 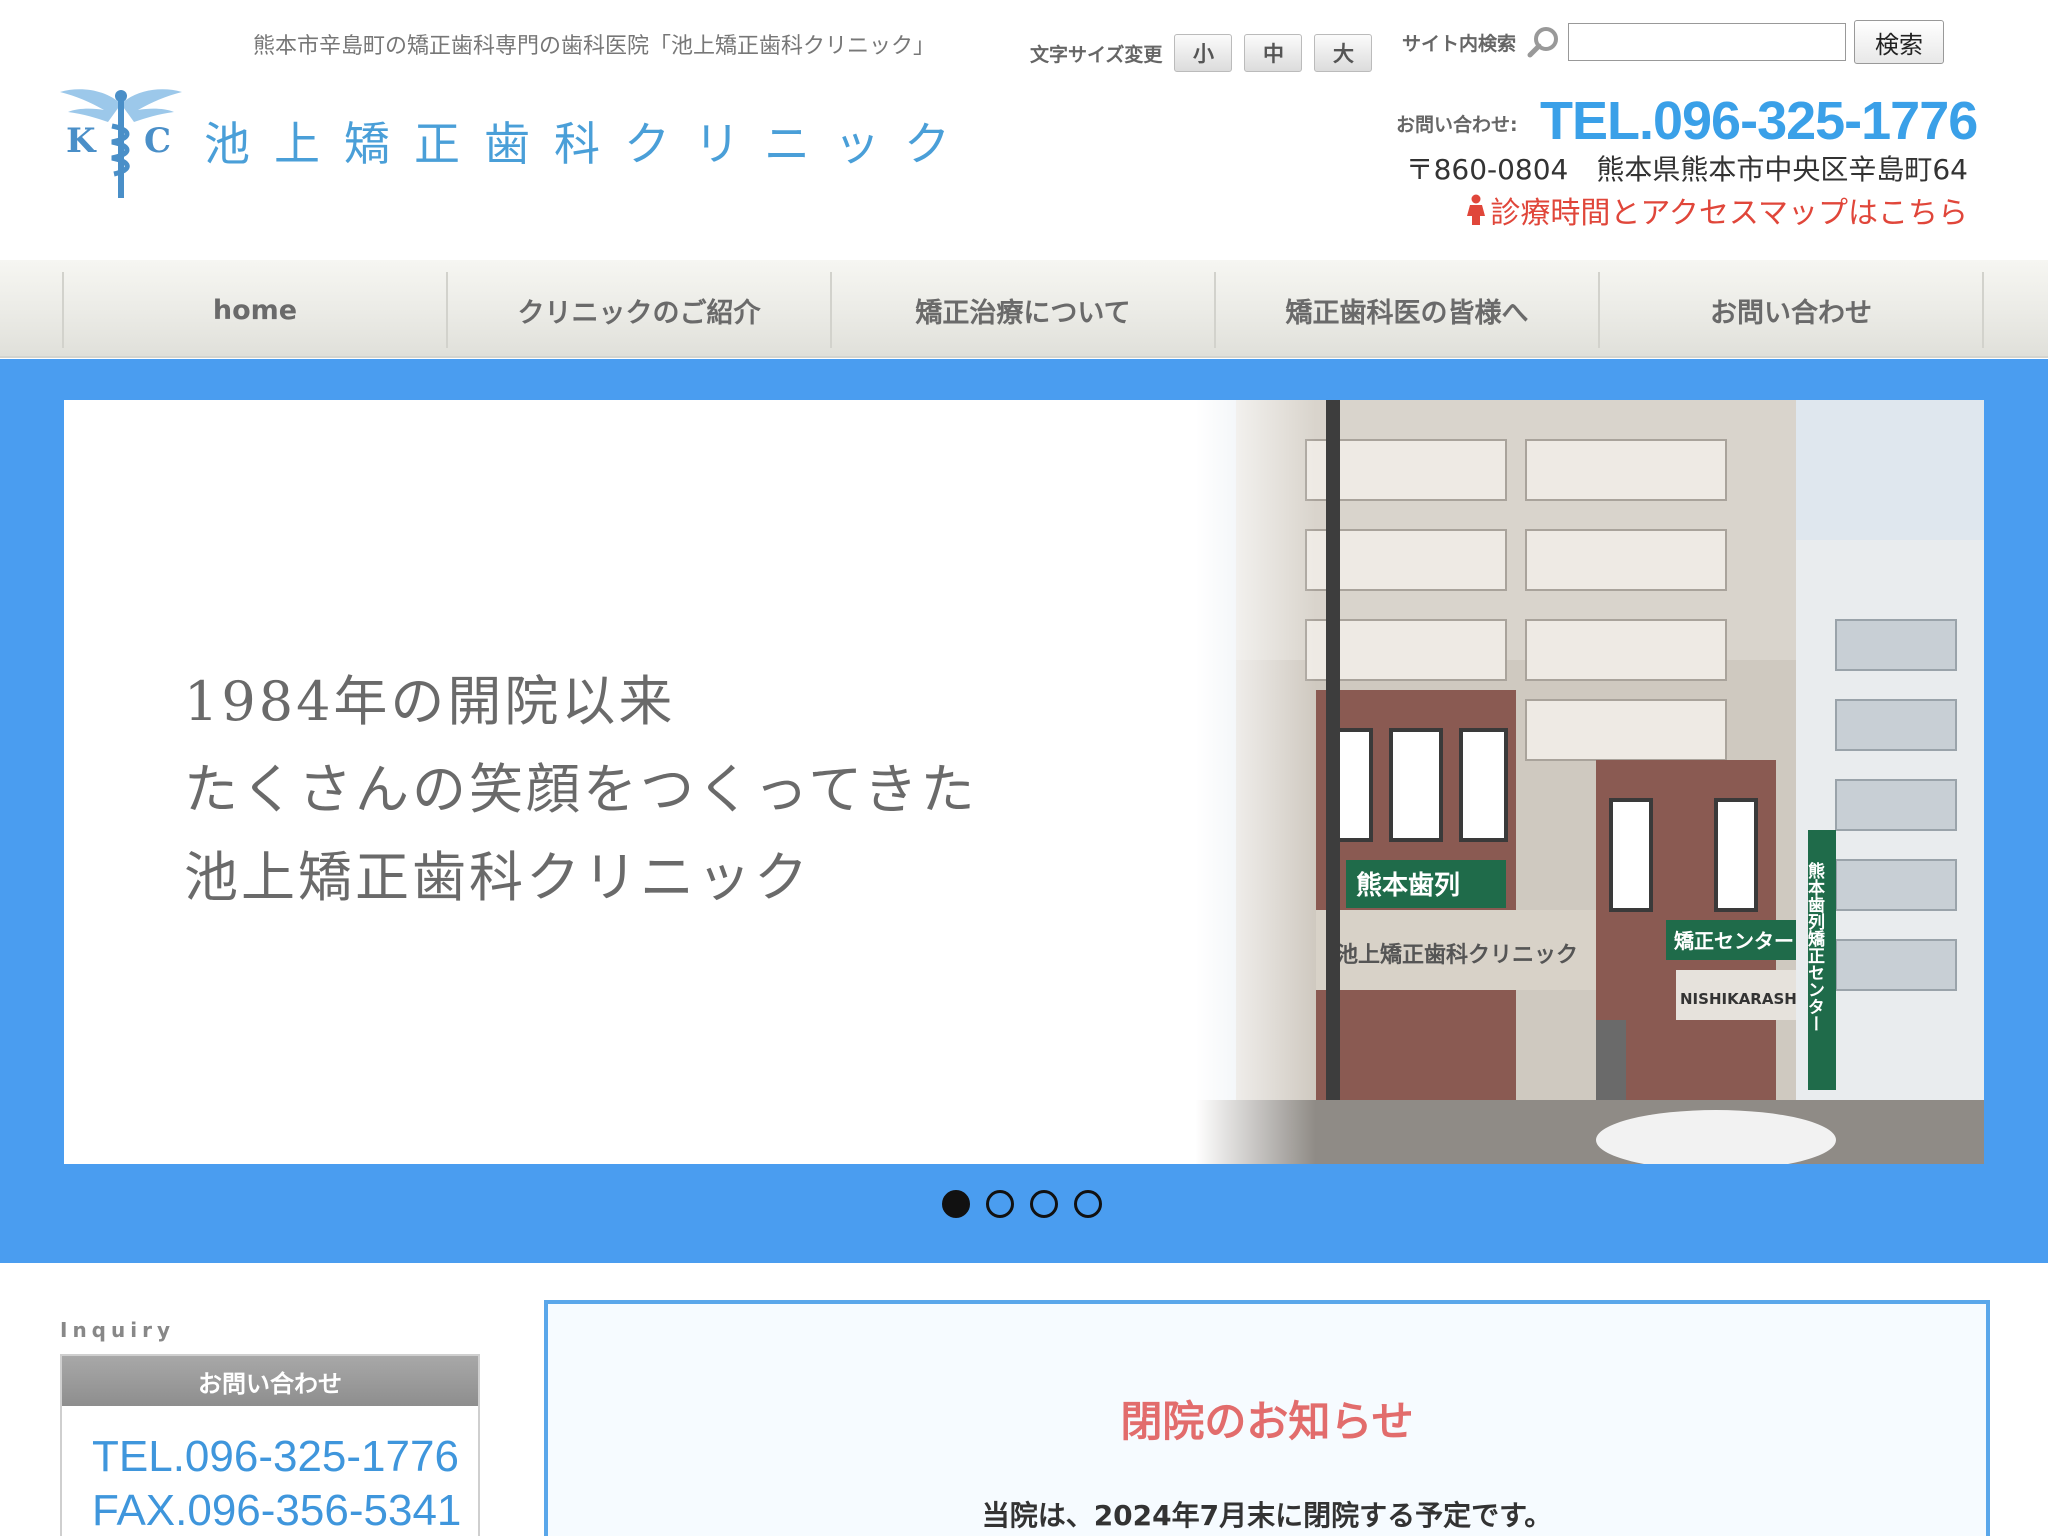 What do you see at coordinates (430, 701) in the screenshot?
I see `hero-line-1: 1984年の開院以来` at bounding box center [430, 701].